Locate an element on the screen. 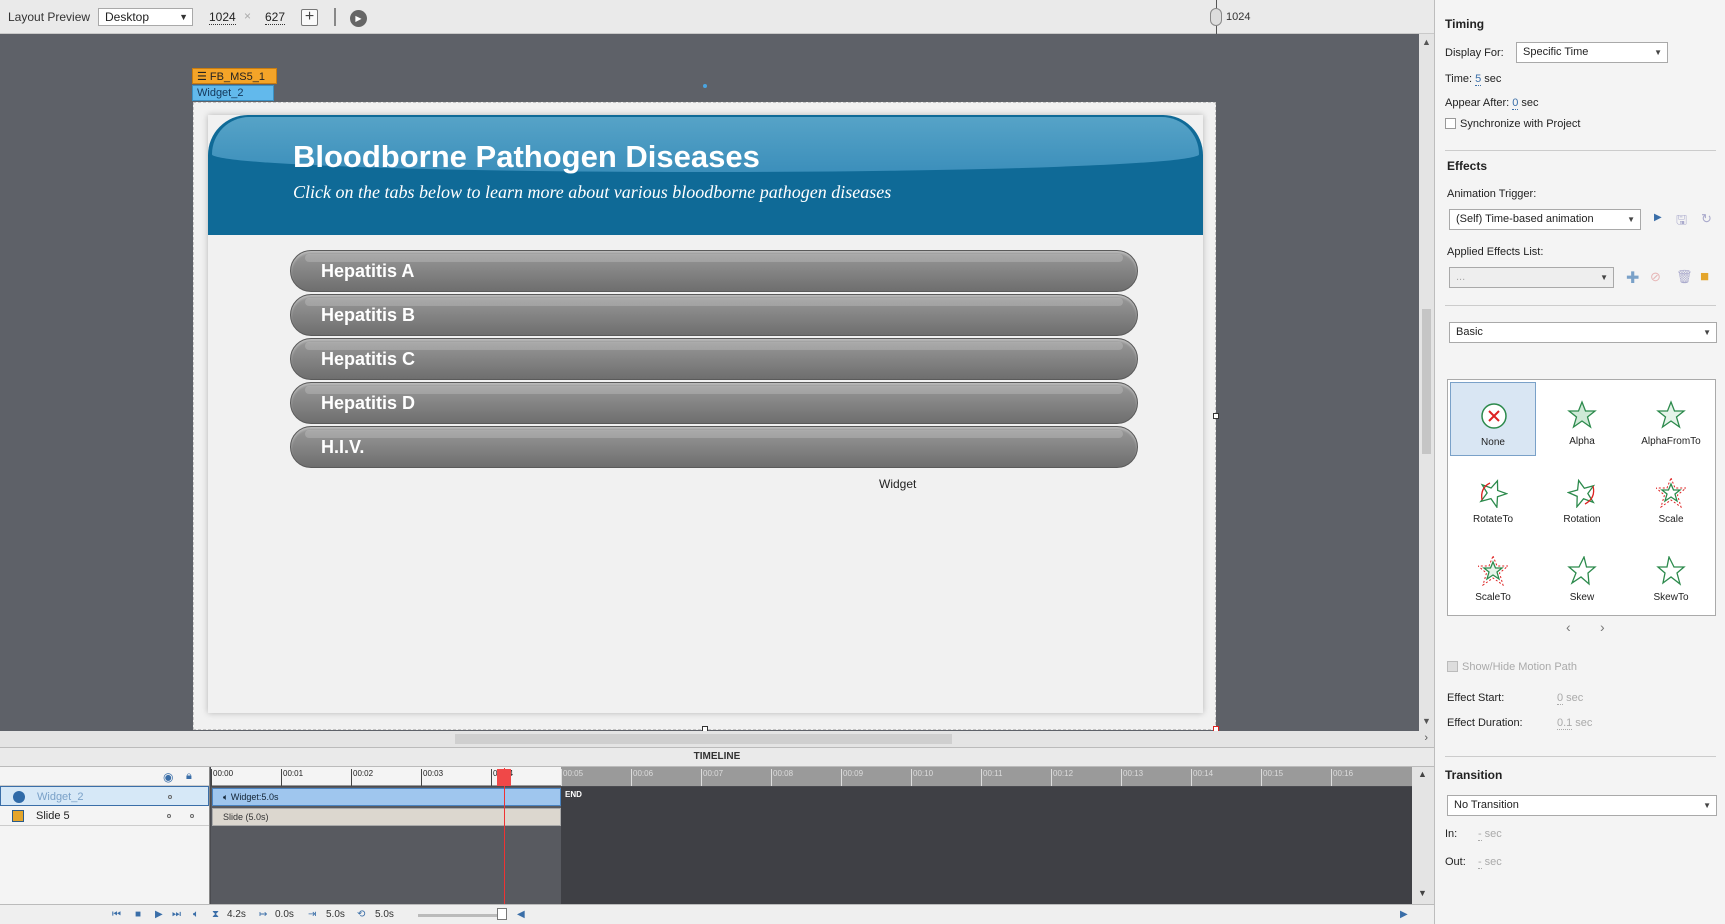  layer-widget2: Widget_2 is located at coordinates (104, 796).